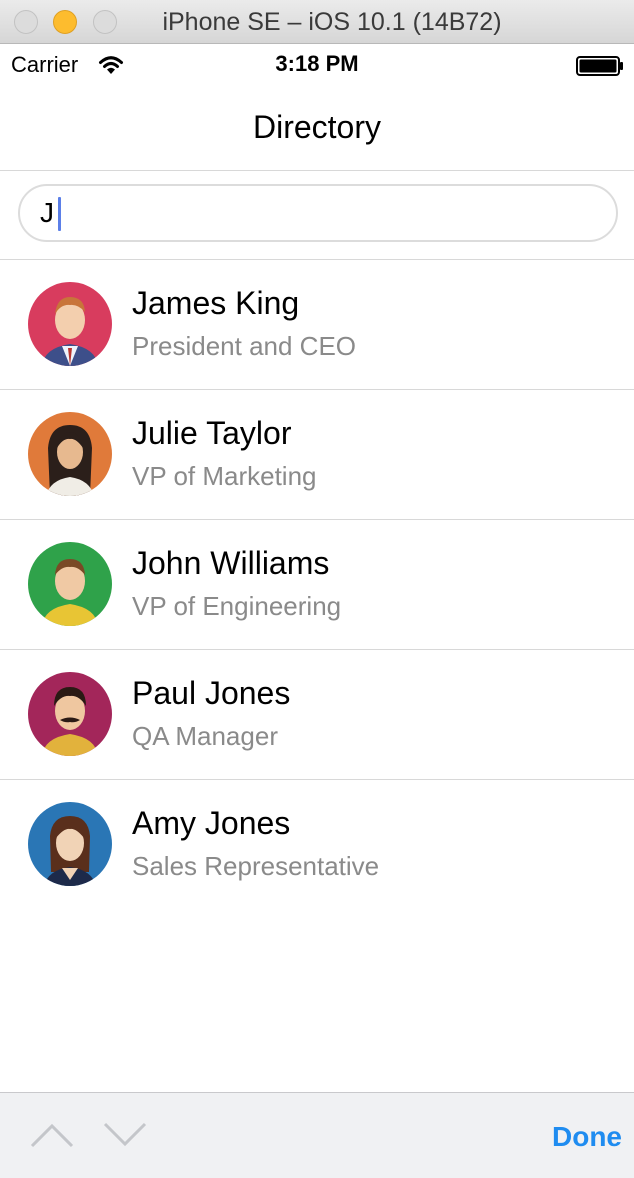 The image size is (634, 1178). Describe the element at coordinates (211, 693) in the screenshot. I see `employee-name: Paul Jones` at that location.